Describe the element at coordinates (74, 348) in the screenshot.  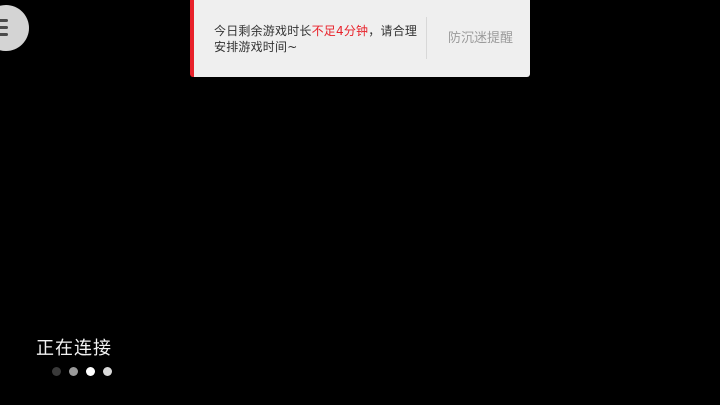
I see `connecting-status: 正在连接` at that location.